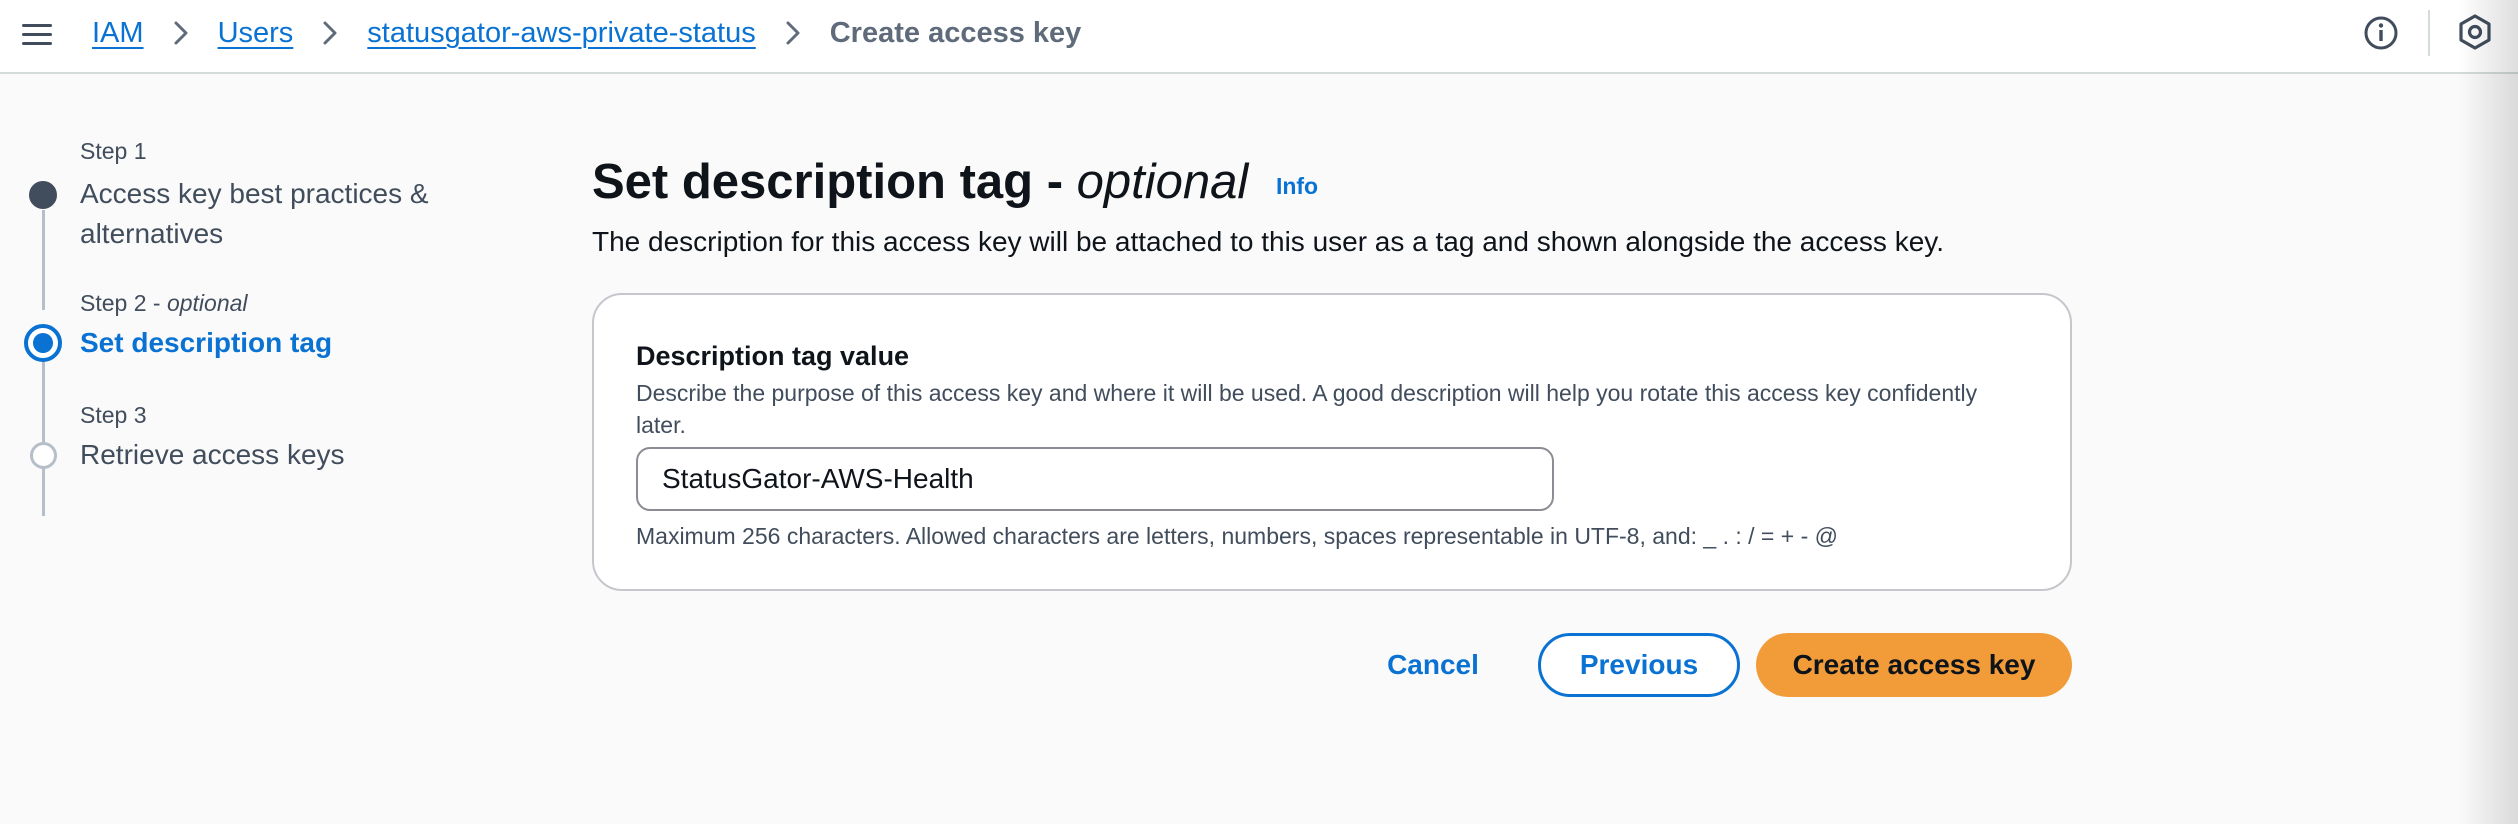 This screenshot has height=824, width=2518. What do you see at coordinates (164, 303) in the screenshot?
I see `step-2-label: Step 2 - optional` at bounding box center [164, 303].